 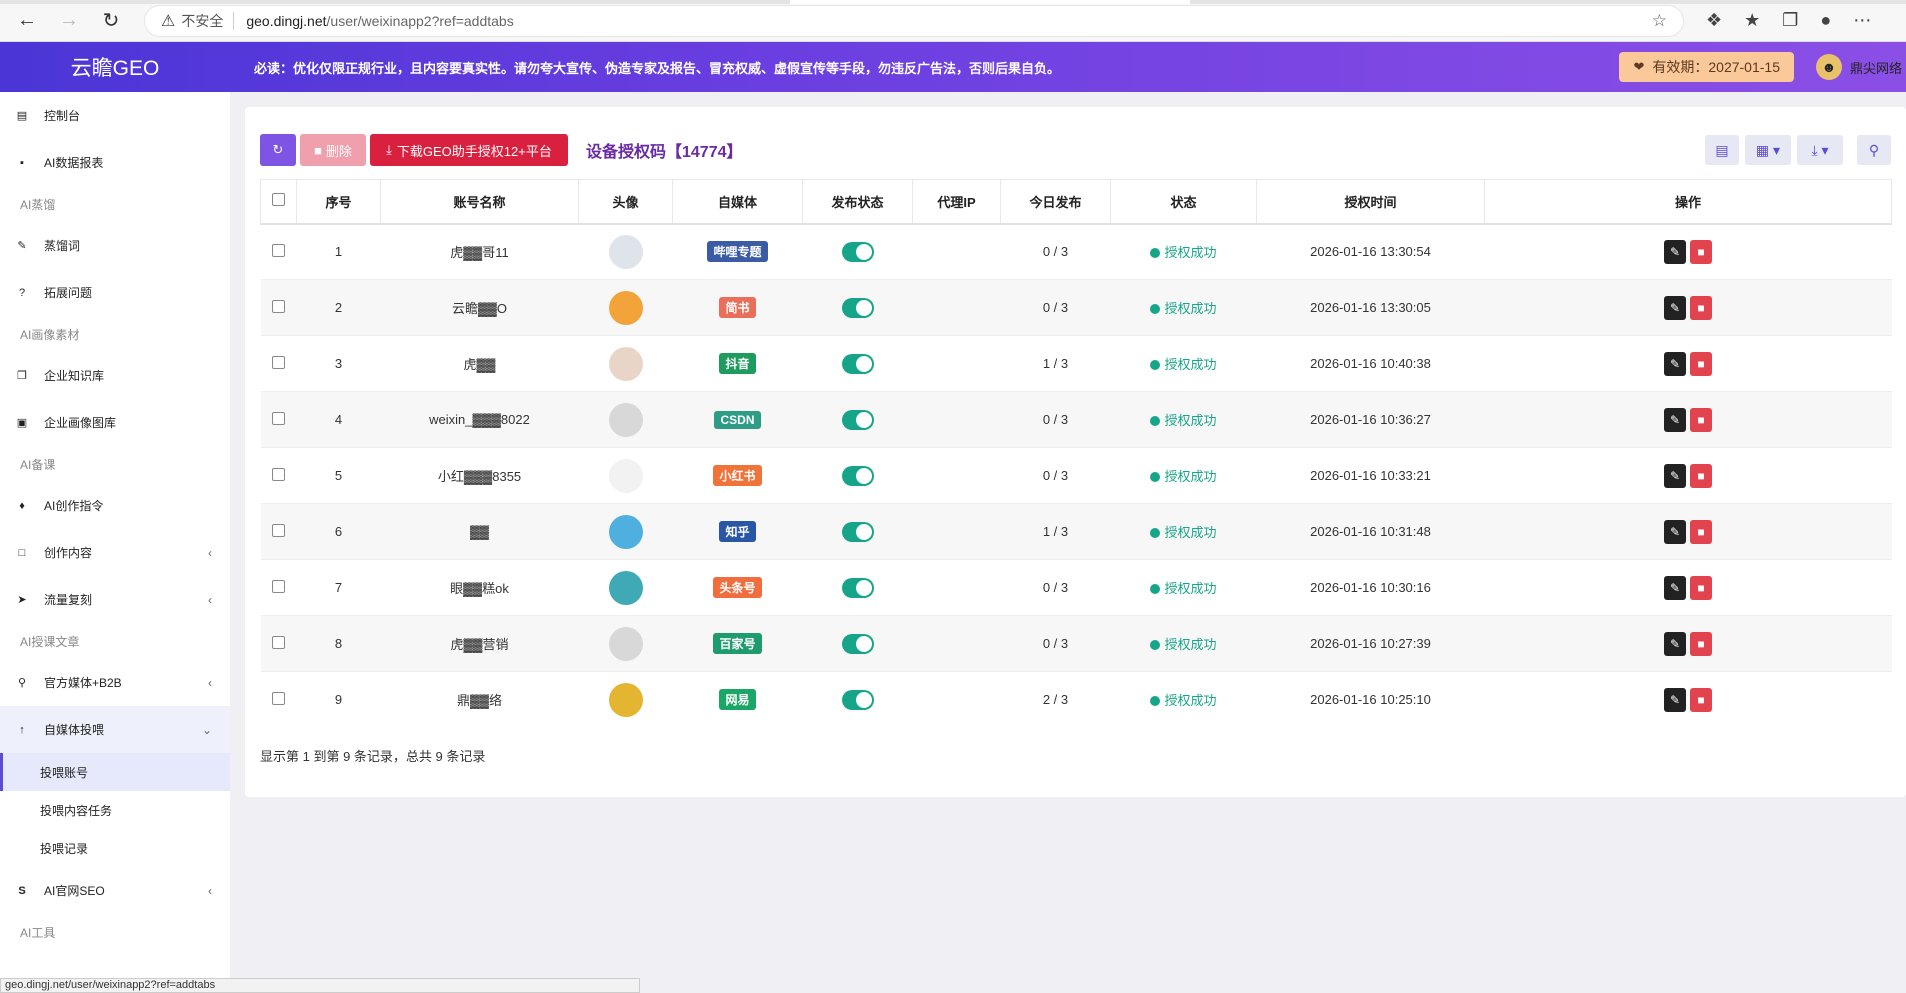 What do you see at coordinates (990, 2) in the screenshot?
I see `active-tab` at bounding box center [990, 2].